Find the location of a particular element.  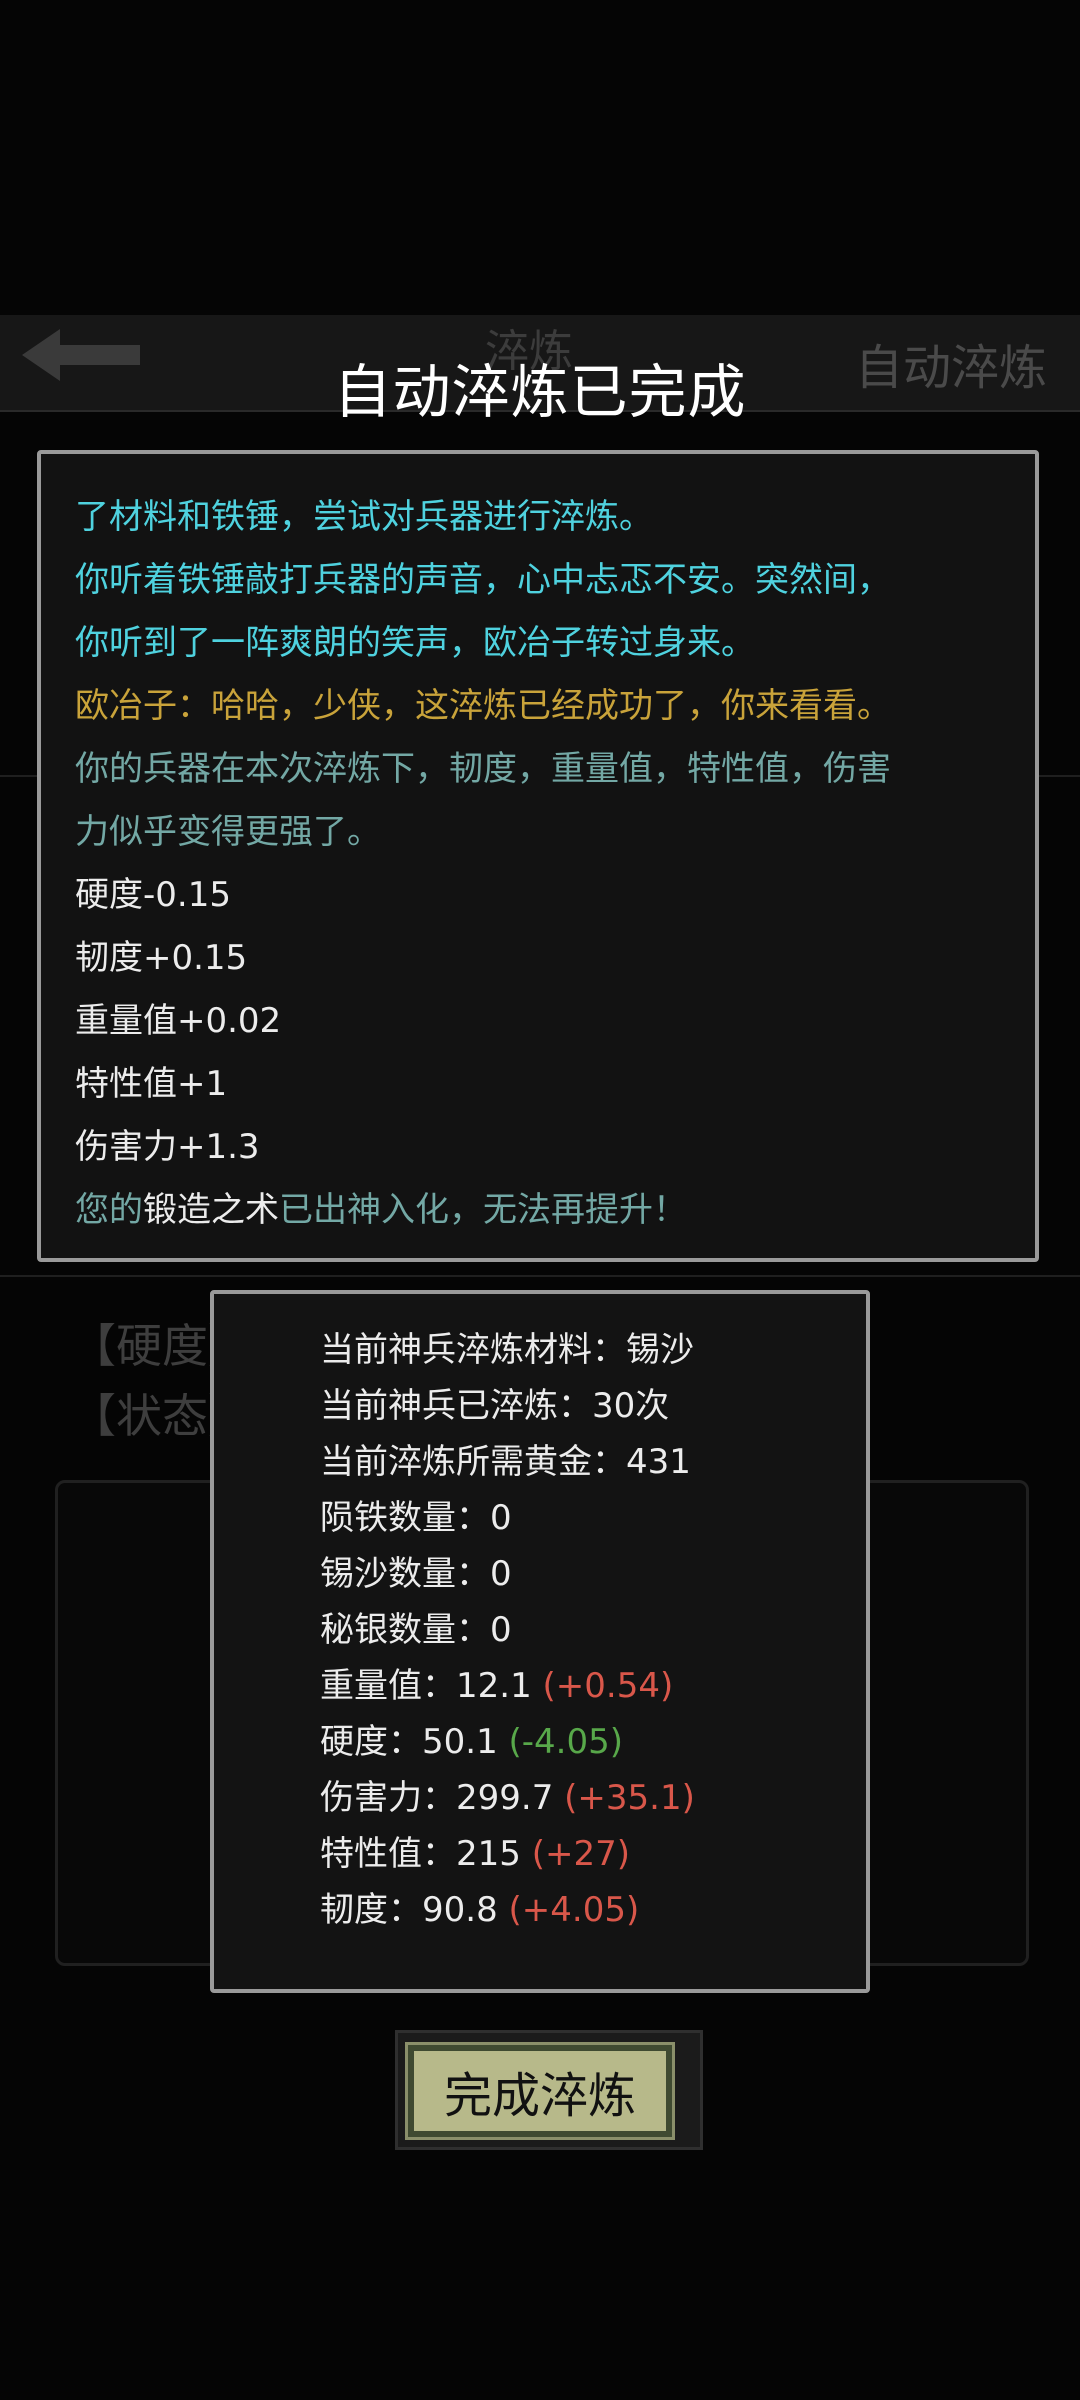

stat-gold-cost: 当前淬炼所需黄金：431 is located at coordinates (593, 1462).